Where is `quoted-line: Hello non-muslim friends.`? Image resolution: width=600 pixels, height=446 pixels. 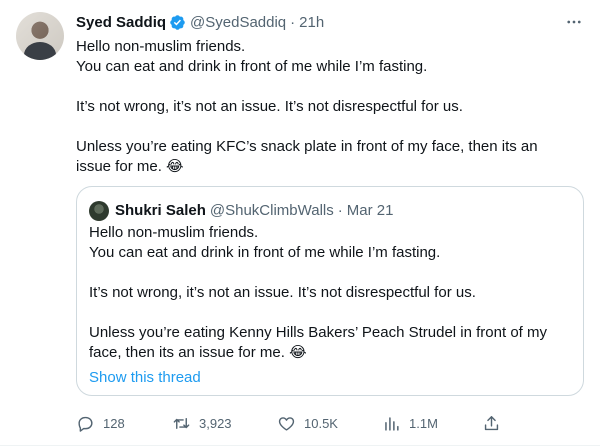
quoted-line: Hello non-muslim friends. is located at coordinates (174, 232).